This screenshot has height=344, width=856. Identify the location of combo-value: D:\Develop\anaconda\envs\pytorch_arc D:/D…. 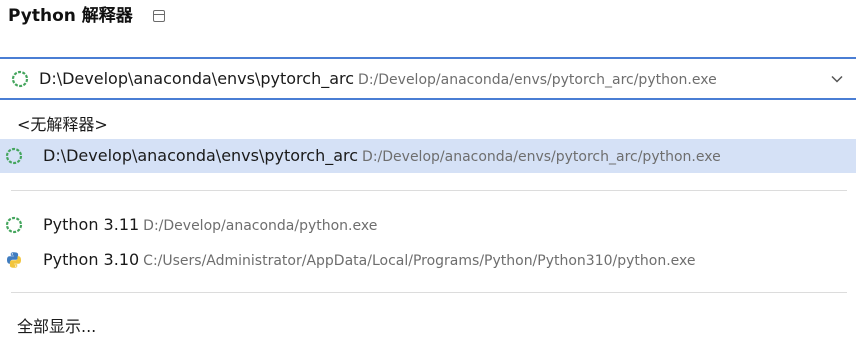
(378, 79).